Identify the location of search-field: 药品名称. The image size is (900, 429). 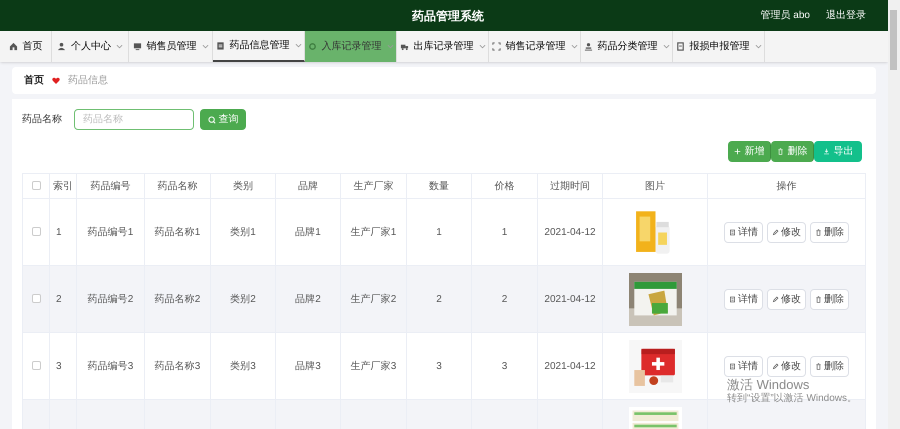
(134, 119).